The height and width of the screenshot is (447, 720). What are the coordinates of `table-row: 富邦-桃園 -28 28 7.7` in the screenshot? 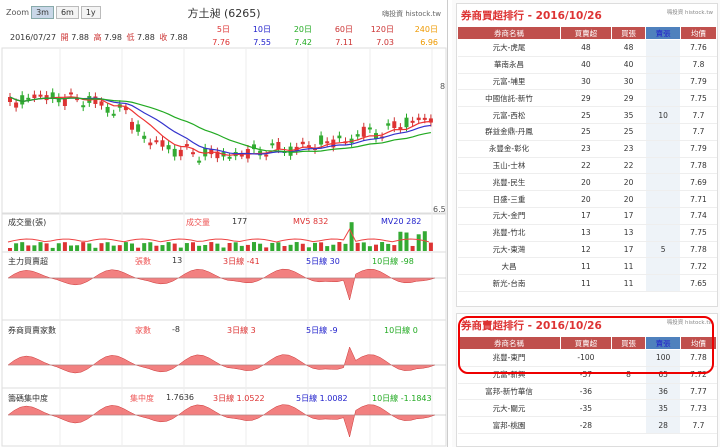 It's located at (587, 425).